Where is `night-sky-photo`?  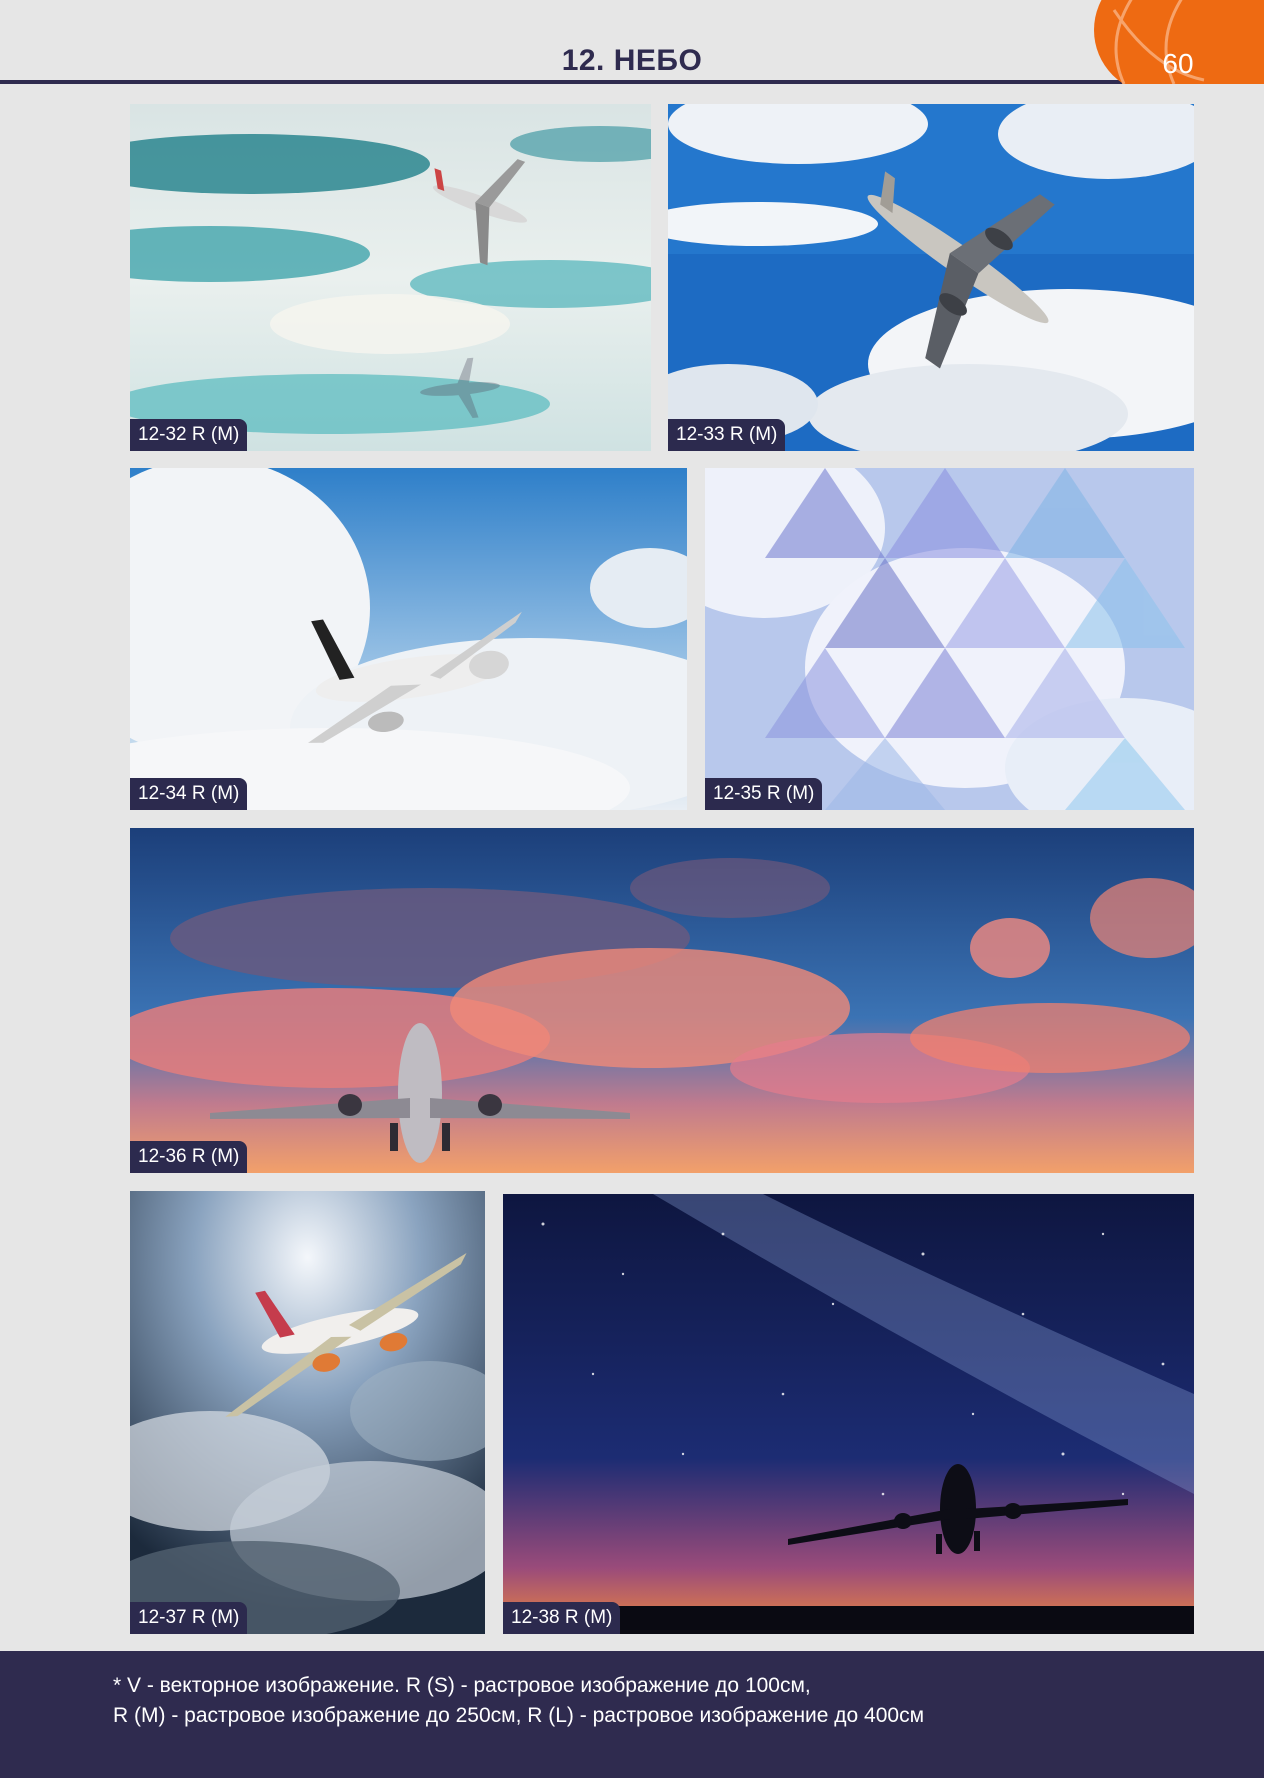
night-sky-photo is located at coordinates (848, 1414).